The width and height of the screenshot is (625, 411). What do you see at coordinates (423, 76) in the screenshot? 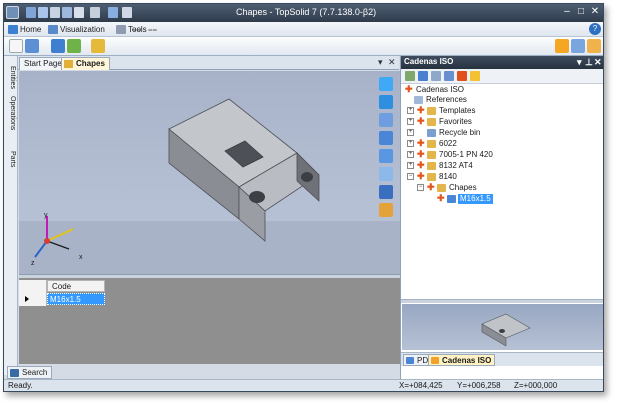
I see `tree-icon` at bounding box center [423, 76].